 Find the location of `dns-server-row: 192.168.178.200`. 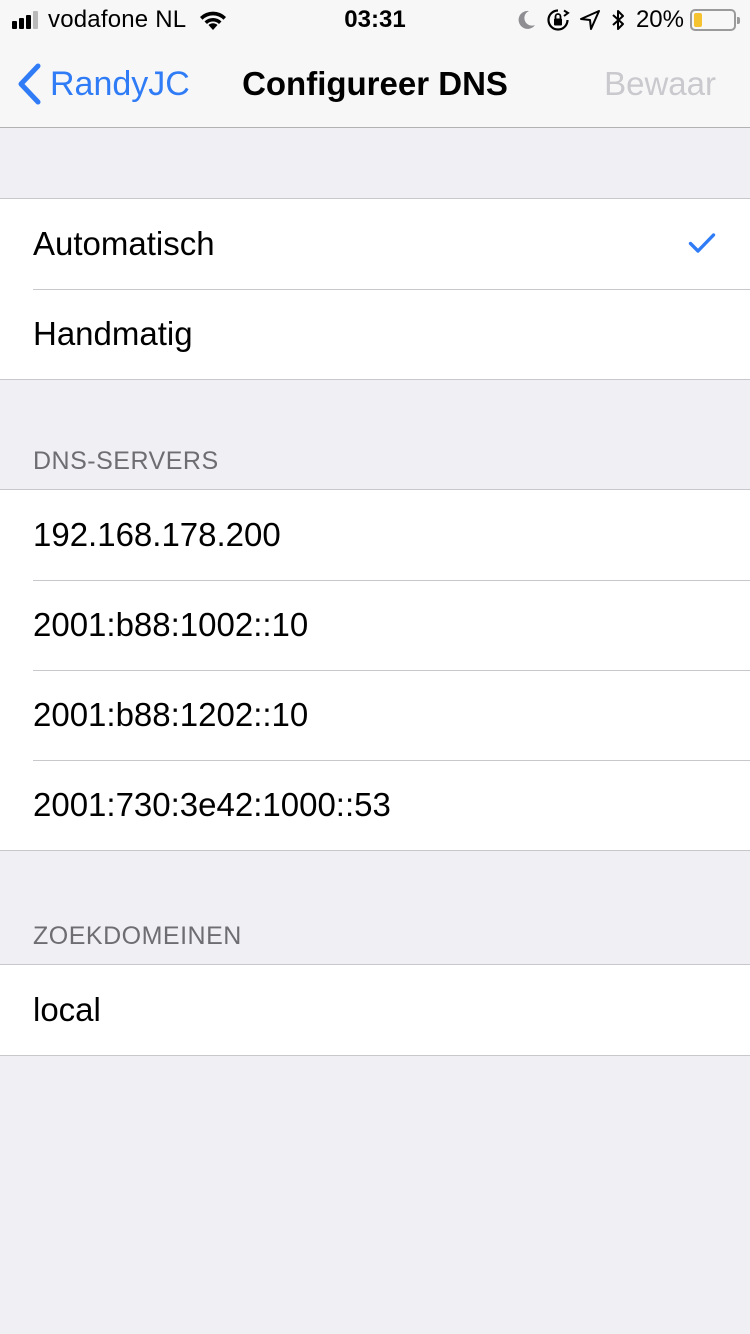

dns-server-row: 192.168.178.200 is located at coordinates (375, 535).